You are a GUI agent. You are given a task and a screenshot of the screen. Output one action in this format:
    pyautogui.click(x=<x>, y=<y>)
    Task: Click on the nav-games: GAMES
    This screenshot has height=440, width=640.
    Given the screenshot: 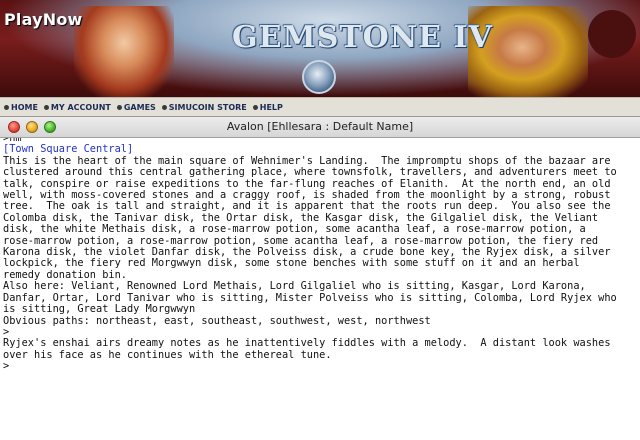 What is the action you would take?
    pyautogui.click(x=136, y=107)
    